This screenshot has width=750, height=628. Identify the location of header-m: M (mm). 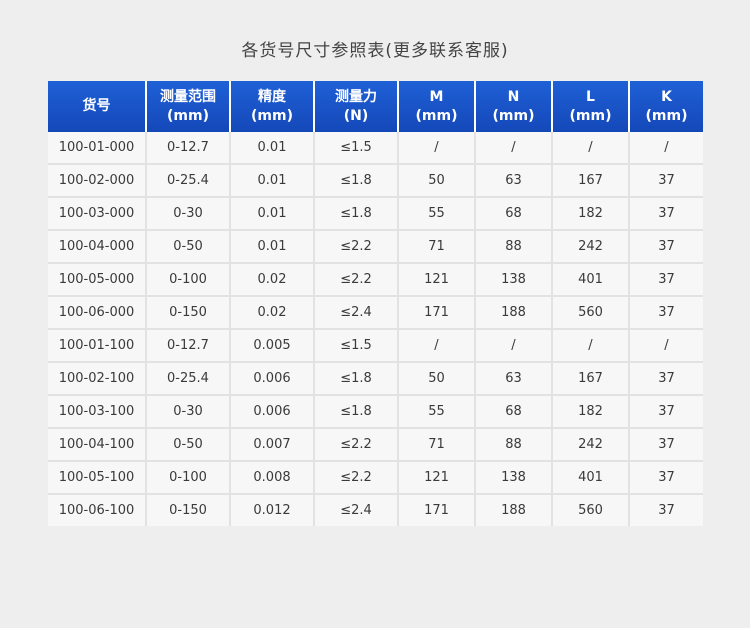
(436, 106).